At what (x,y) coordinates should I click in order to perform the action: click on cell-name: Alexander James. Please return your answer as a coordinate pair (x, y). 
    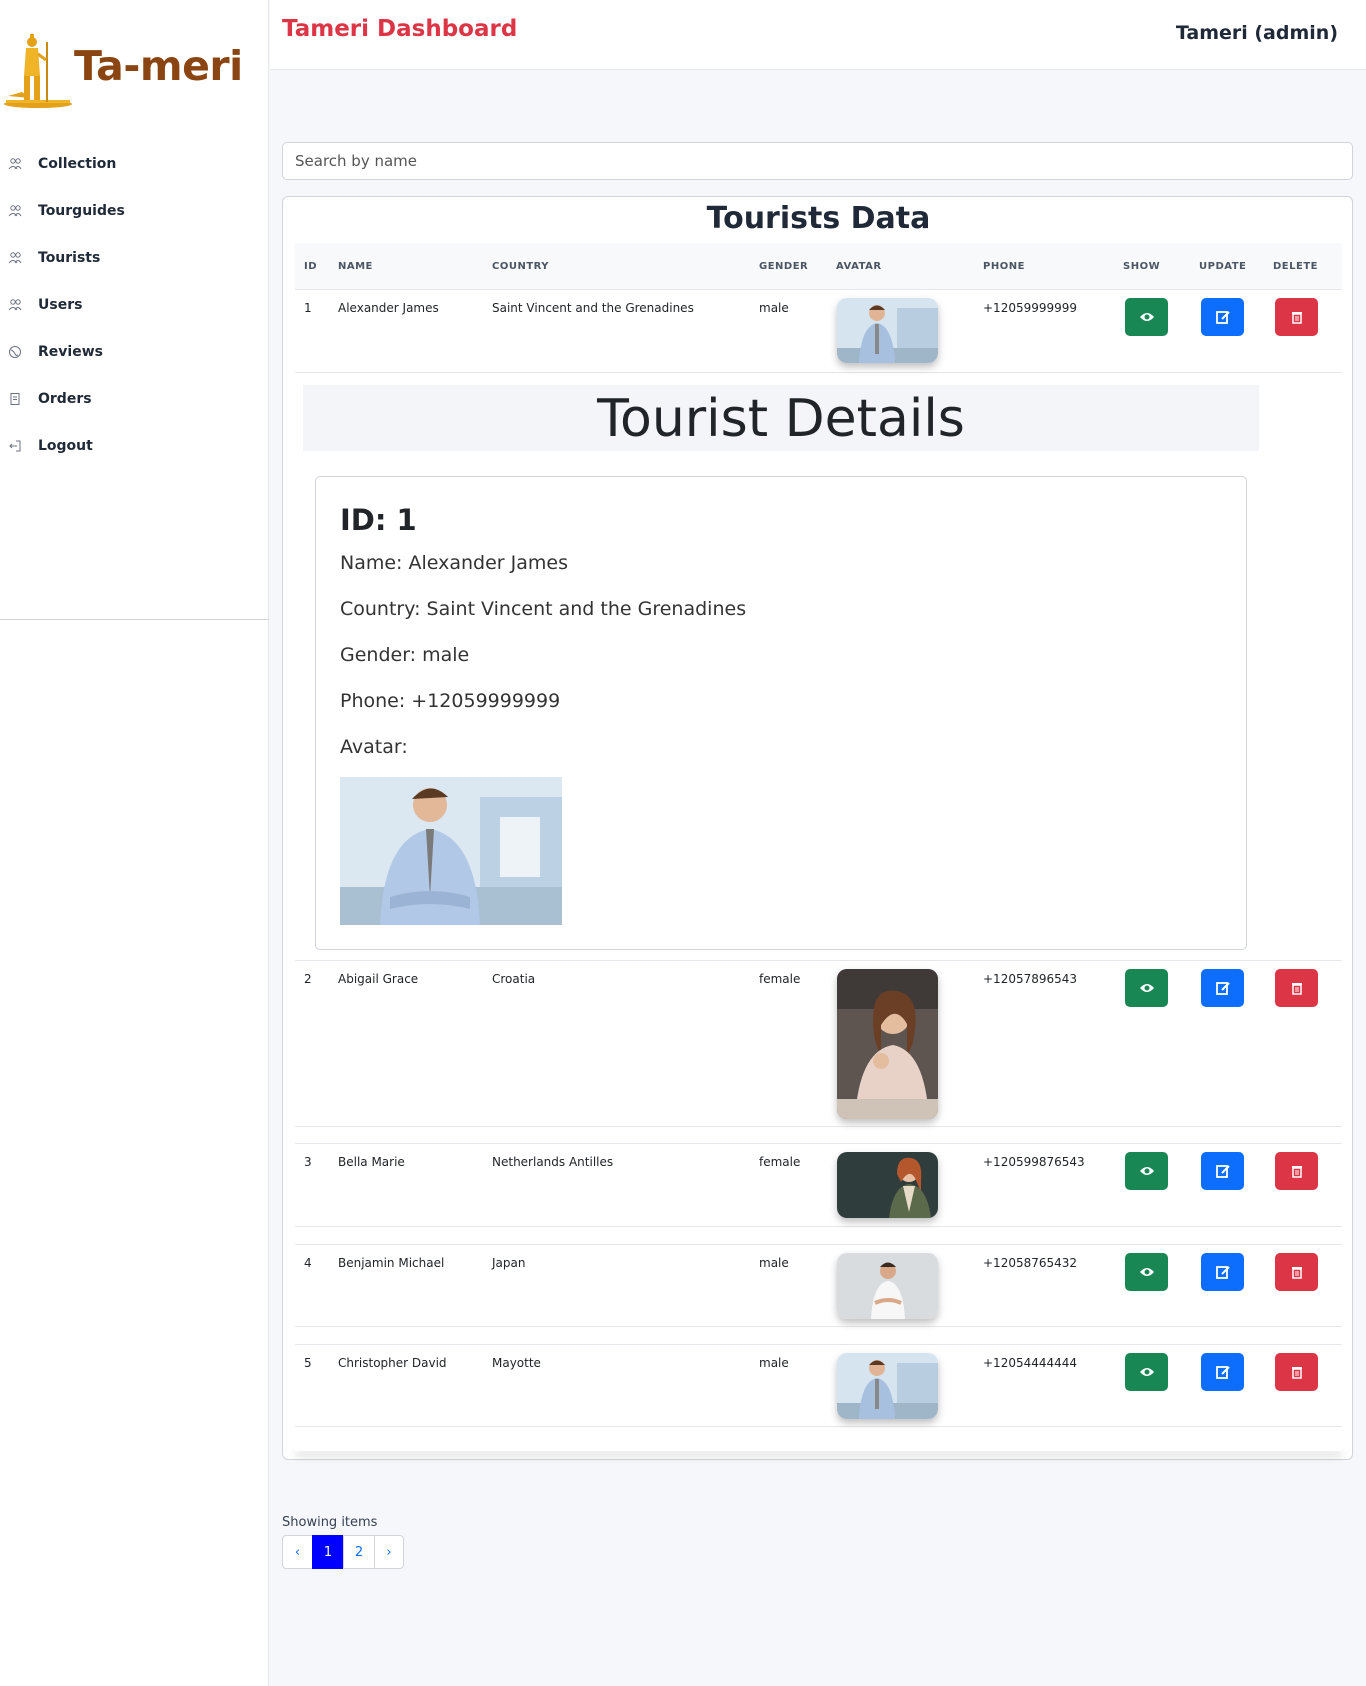
    Looking at the image, I should click on (388, 308).